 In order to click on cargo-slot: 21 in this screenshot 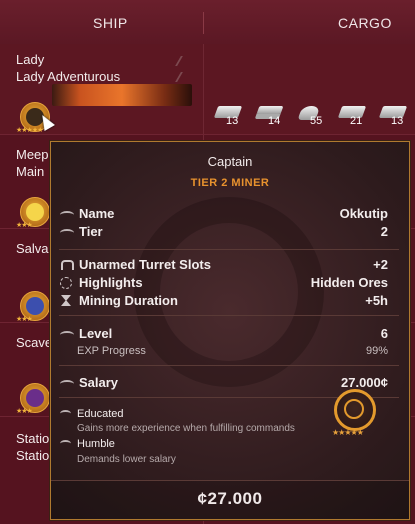, I will do `click(355, 117)`.